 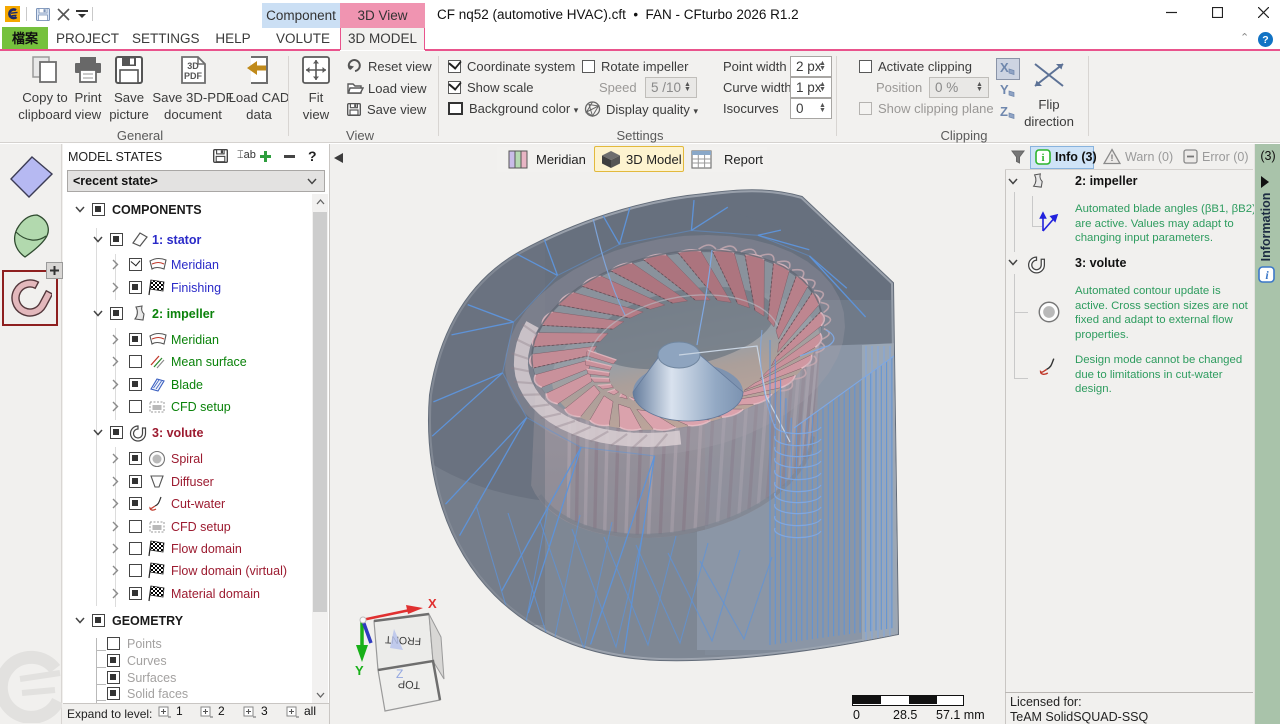 I want to click on svg-text: i, so click(x=1042, y=158).